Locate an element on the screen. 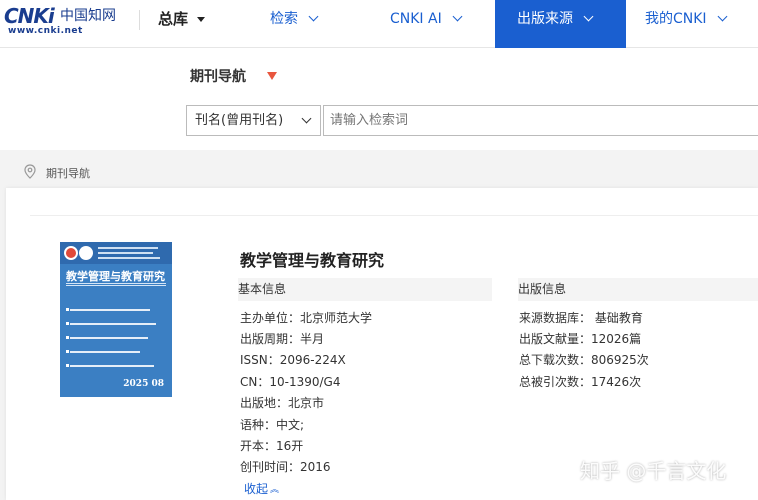 The width and height of the screenshot is (758, 500). nav-total-library-label: 总库 is located at coordinates (173, 19).